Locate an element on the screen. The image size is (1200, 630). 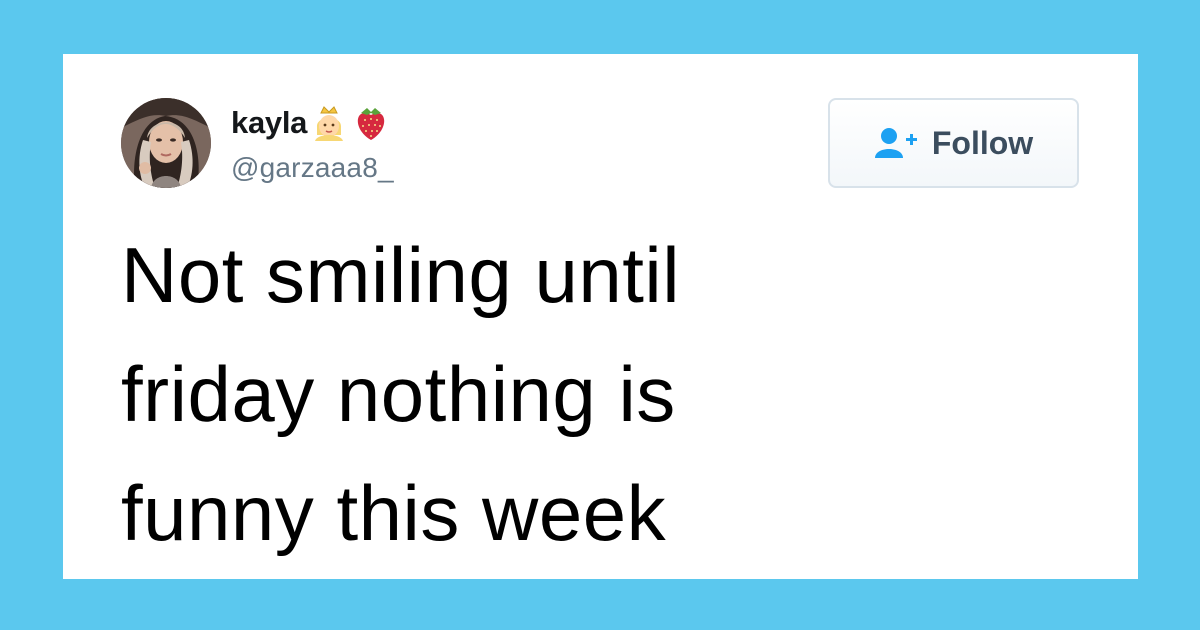
display-name-text: kayla is located at coordinates (269, 122).